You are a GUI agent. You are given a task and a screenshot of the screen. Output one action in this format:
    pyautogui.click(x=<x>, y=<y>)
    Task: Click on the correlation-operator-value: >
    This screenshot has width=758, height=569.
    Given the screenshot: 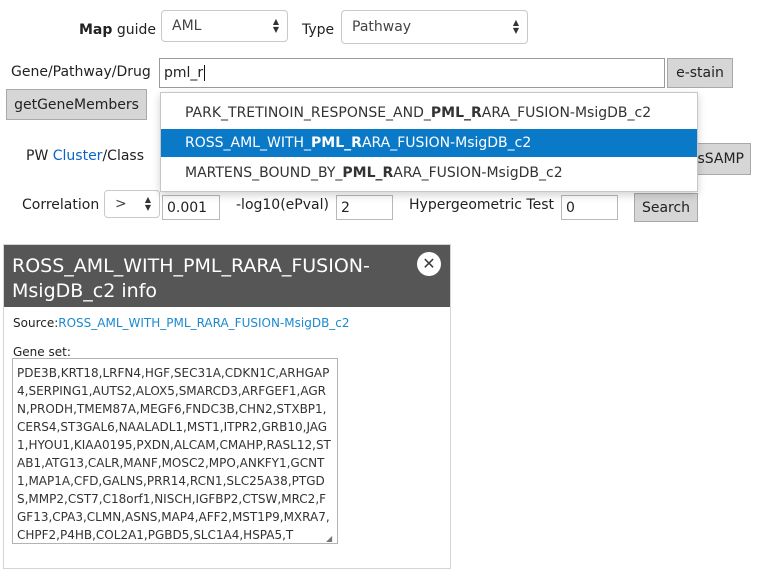 What is the action you would take?
    pyautogui.click(x=121, y=204)
    